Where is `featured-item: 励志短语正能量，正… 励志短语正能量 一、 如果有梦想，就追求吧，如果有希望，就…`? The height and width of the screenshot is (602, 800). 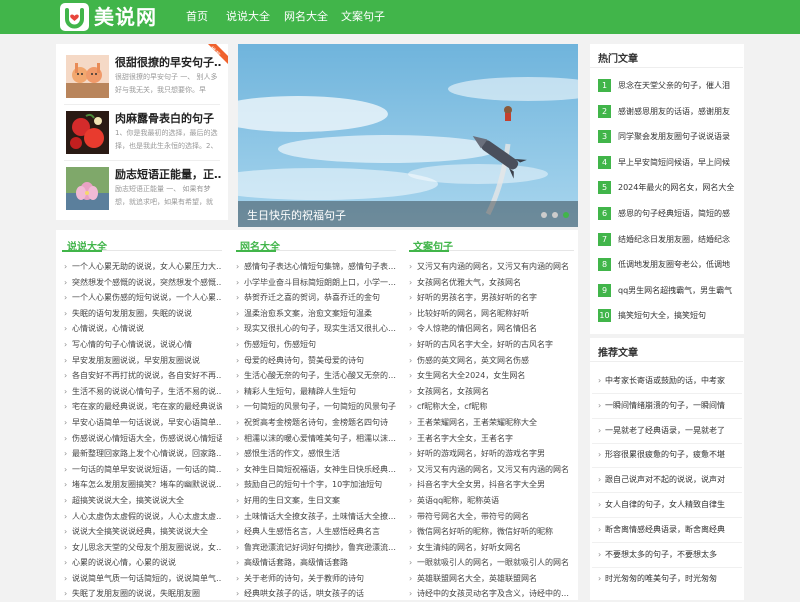 featured-item: 励志短语正能量，正… 励志短语正能量 一、 如果有梦想，就追求吧，如果有希望，就… is located at coordinates (142, 196).